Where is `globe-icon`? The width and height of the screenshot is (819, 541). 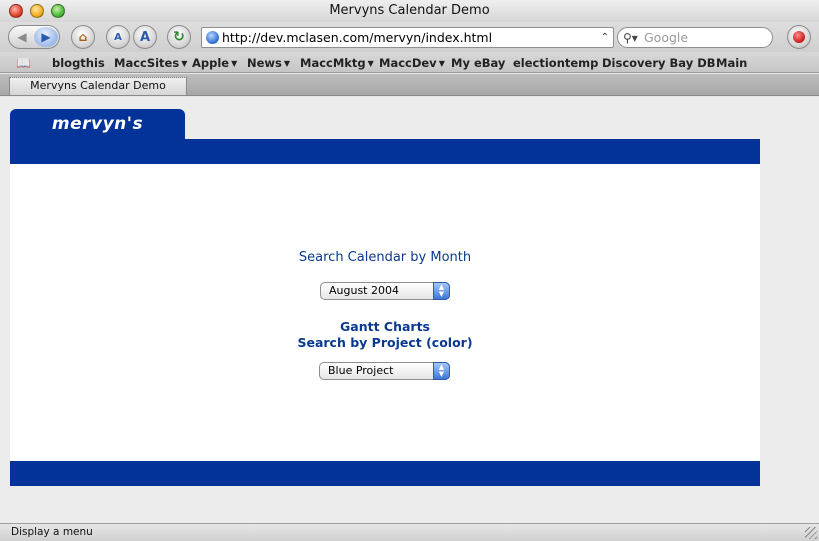 globe-icon is located at coordinates (212, 37).